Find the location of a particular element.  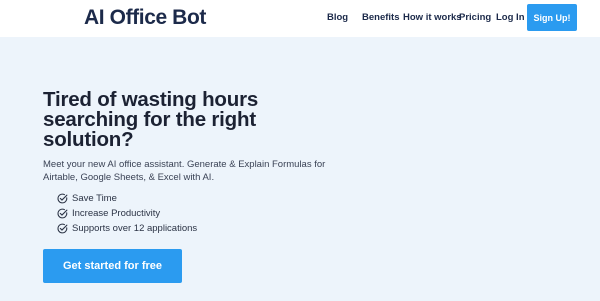

nav-link-login: Log In is located at coordinates (510, 17).